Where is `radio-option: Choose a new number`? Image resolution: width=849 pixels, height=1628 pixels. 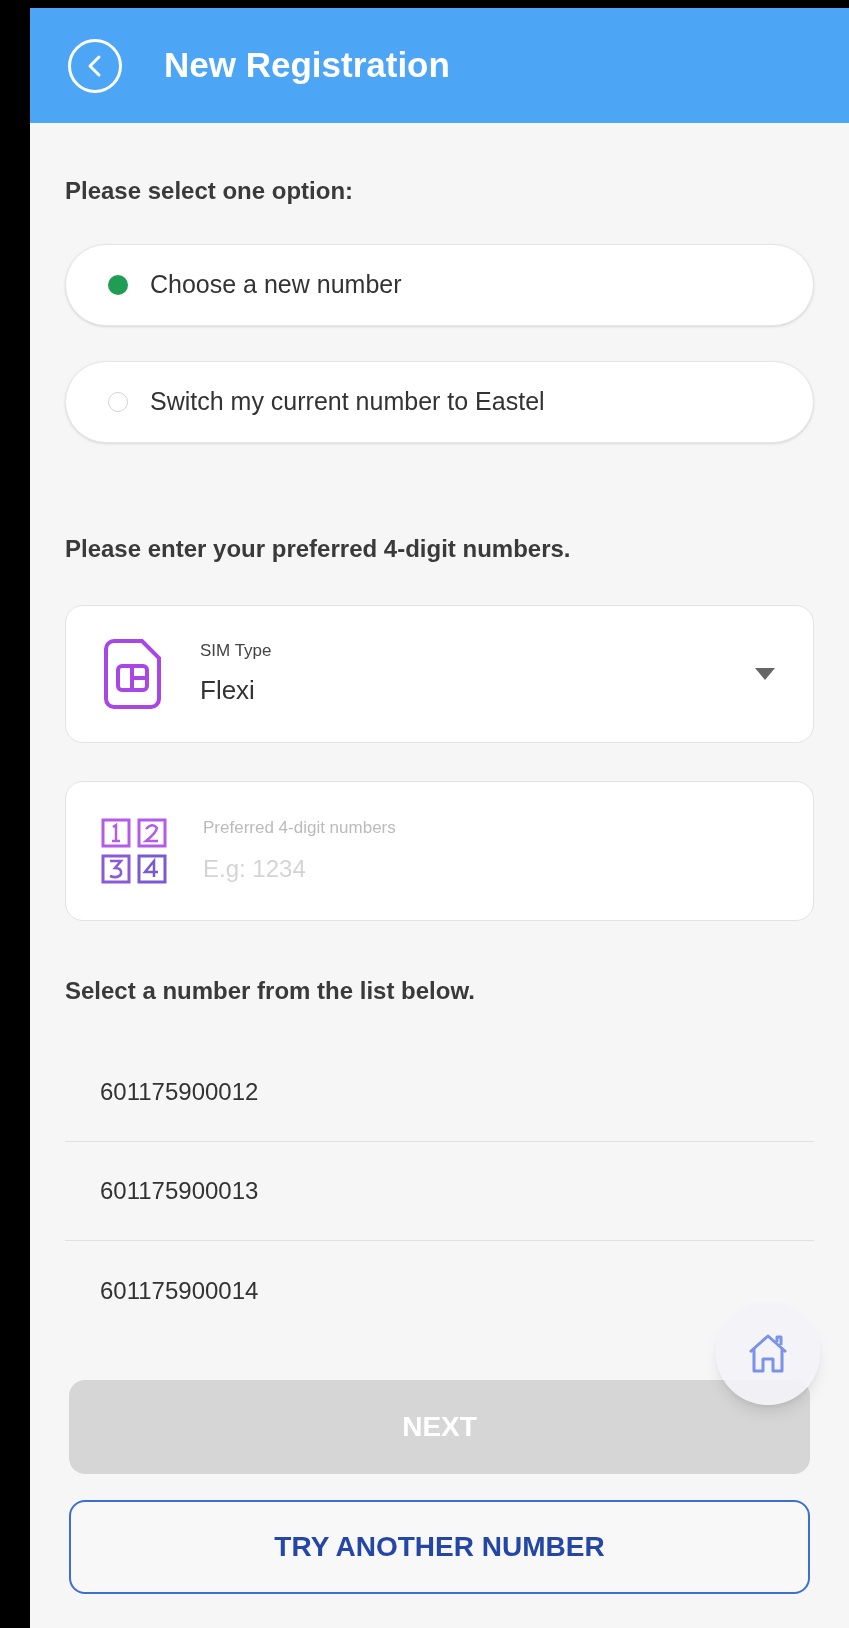 radio-option: Choose a new number is located at coordinates (439, 285).